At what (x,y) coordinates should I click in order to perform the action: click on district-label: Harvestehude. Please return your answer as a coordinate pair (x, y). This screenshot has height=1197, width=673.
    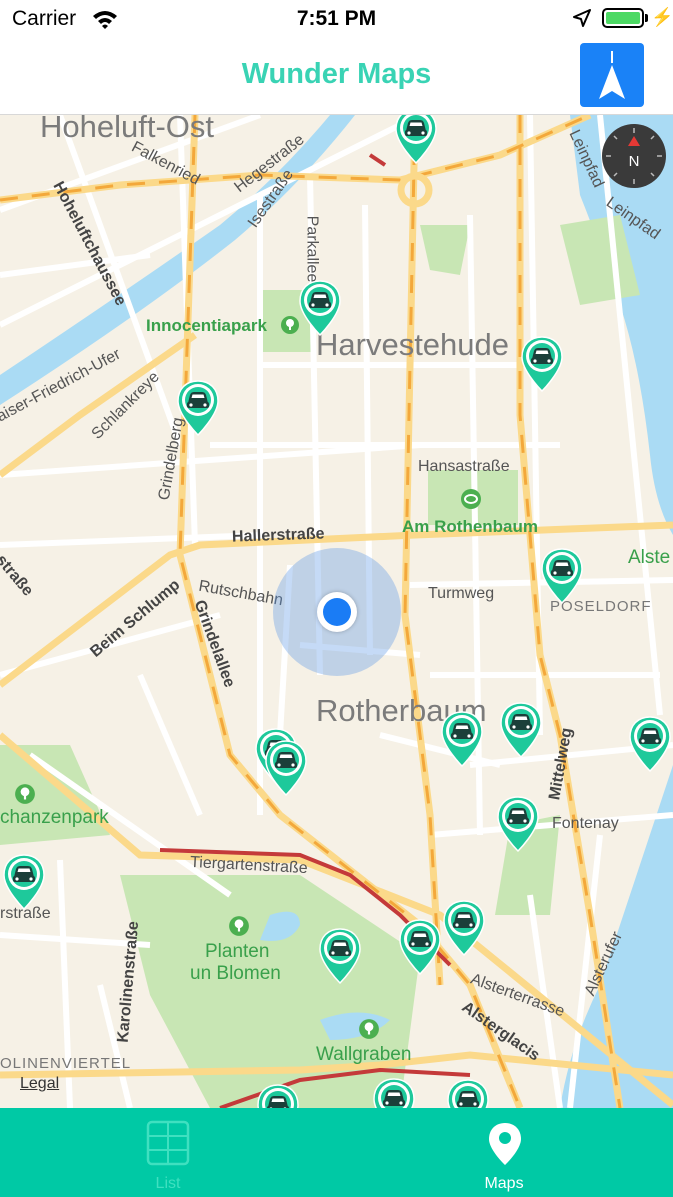
    Looking at the image, I should click on (413, 344).